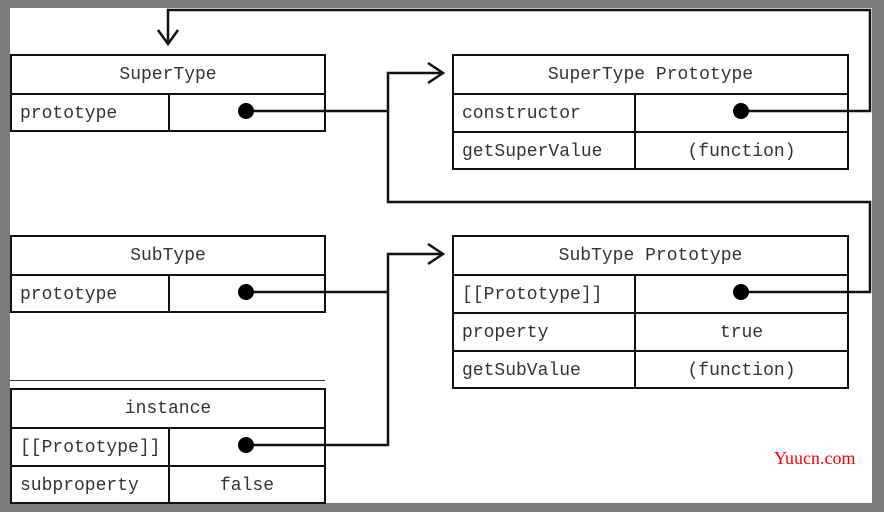  Describe the element at coordinates (815, 458) in the screenshot. I see `watermark: Yuucn.com` at that location.